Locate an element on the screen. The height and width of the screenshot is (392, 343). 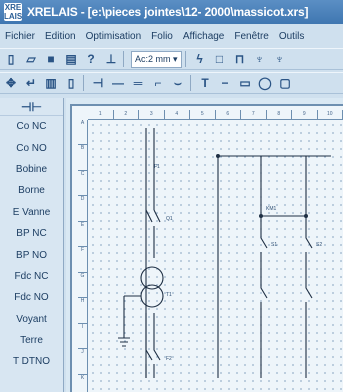
bend-tool-icon: ⌣ is located at coordinates (178, 83).